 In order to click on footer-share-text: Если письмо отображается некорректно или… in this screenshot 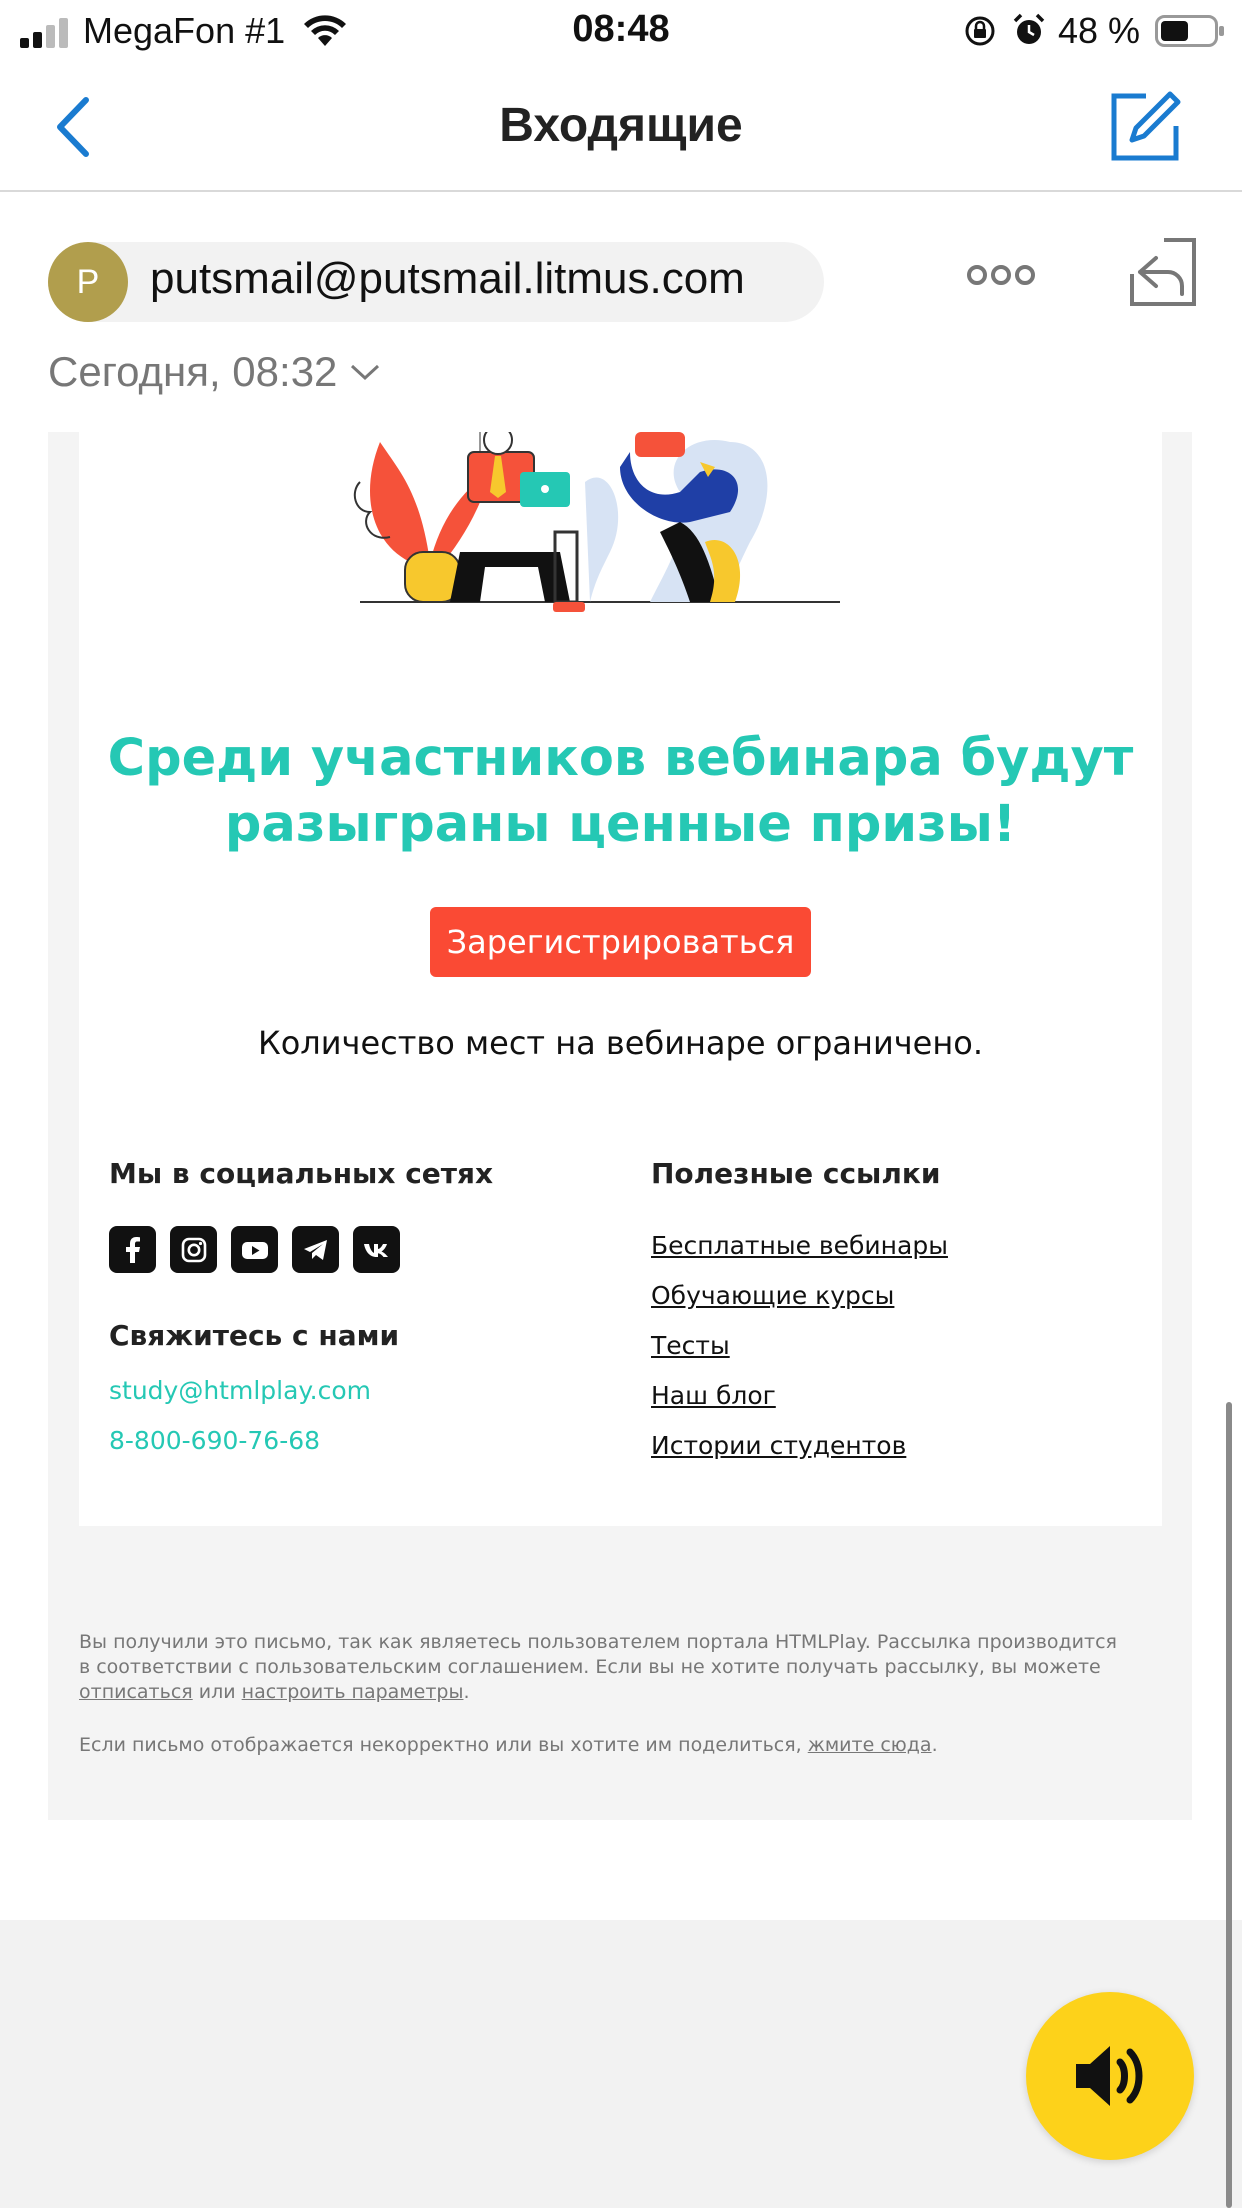, I will do `click(440, 1745)`.